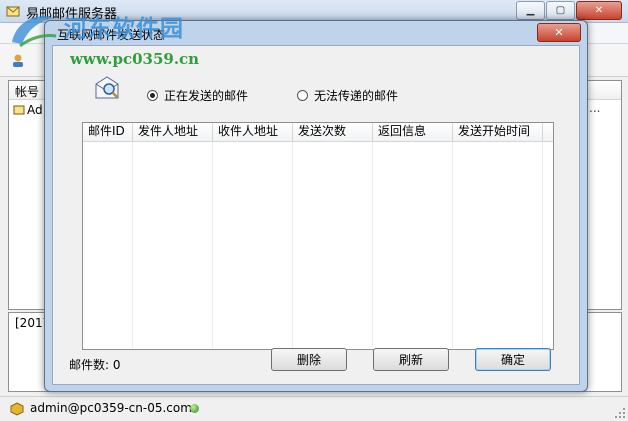 Image resolution: width=628 pixels, height=421 pixels. I want to click on mail-count-value: 0, so click(116, 365).